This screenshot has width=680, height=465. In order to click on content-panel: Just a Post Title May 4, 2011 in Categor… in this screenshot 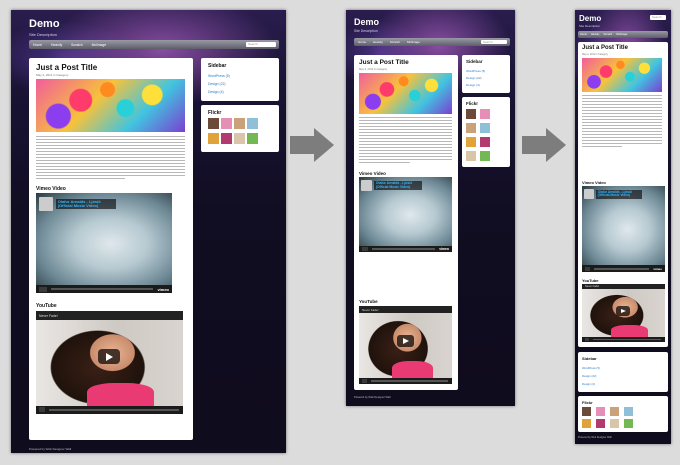, I will do `click(406, 222)`.